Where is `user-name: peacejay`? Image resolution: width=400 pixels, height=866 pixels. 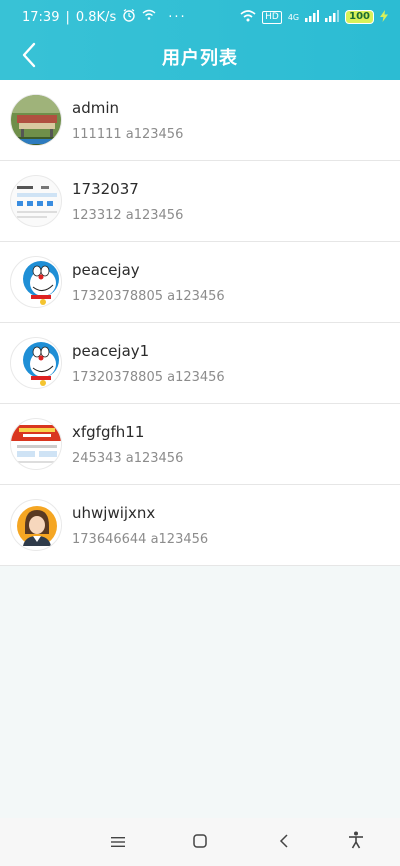 user-name: peacejay is located at coordinates (106, 269).